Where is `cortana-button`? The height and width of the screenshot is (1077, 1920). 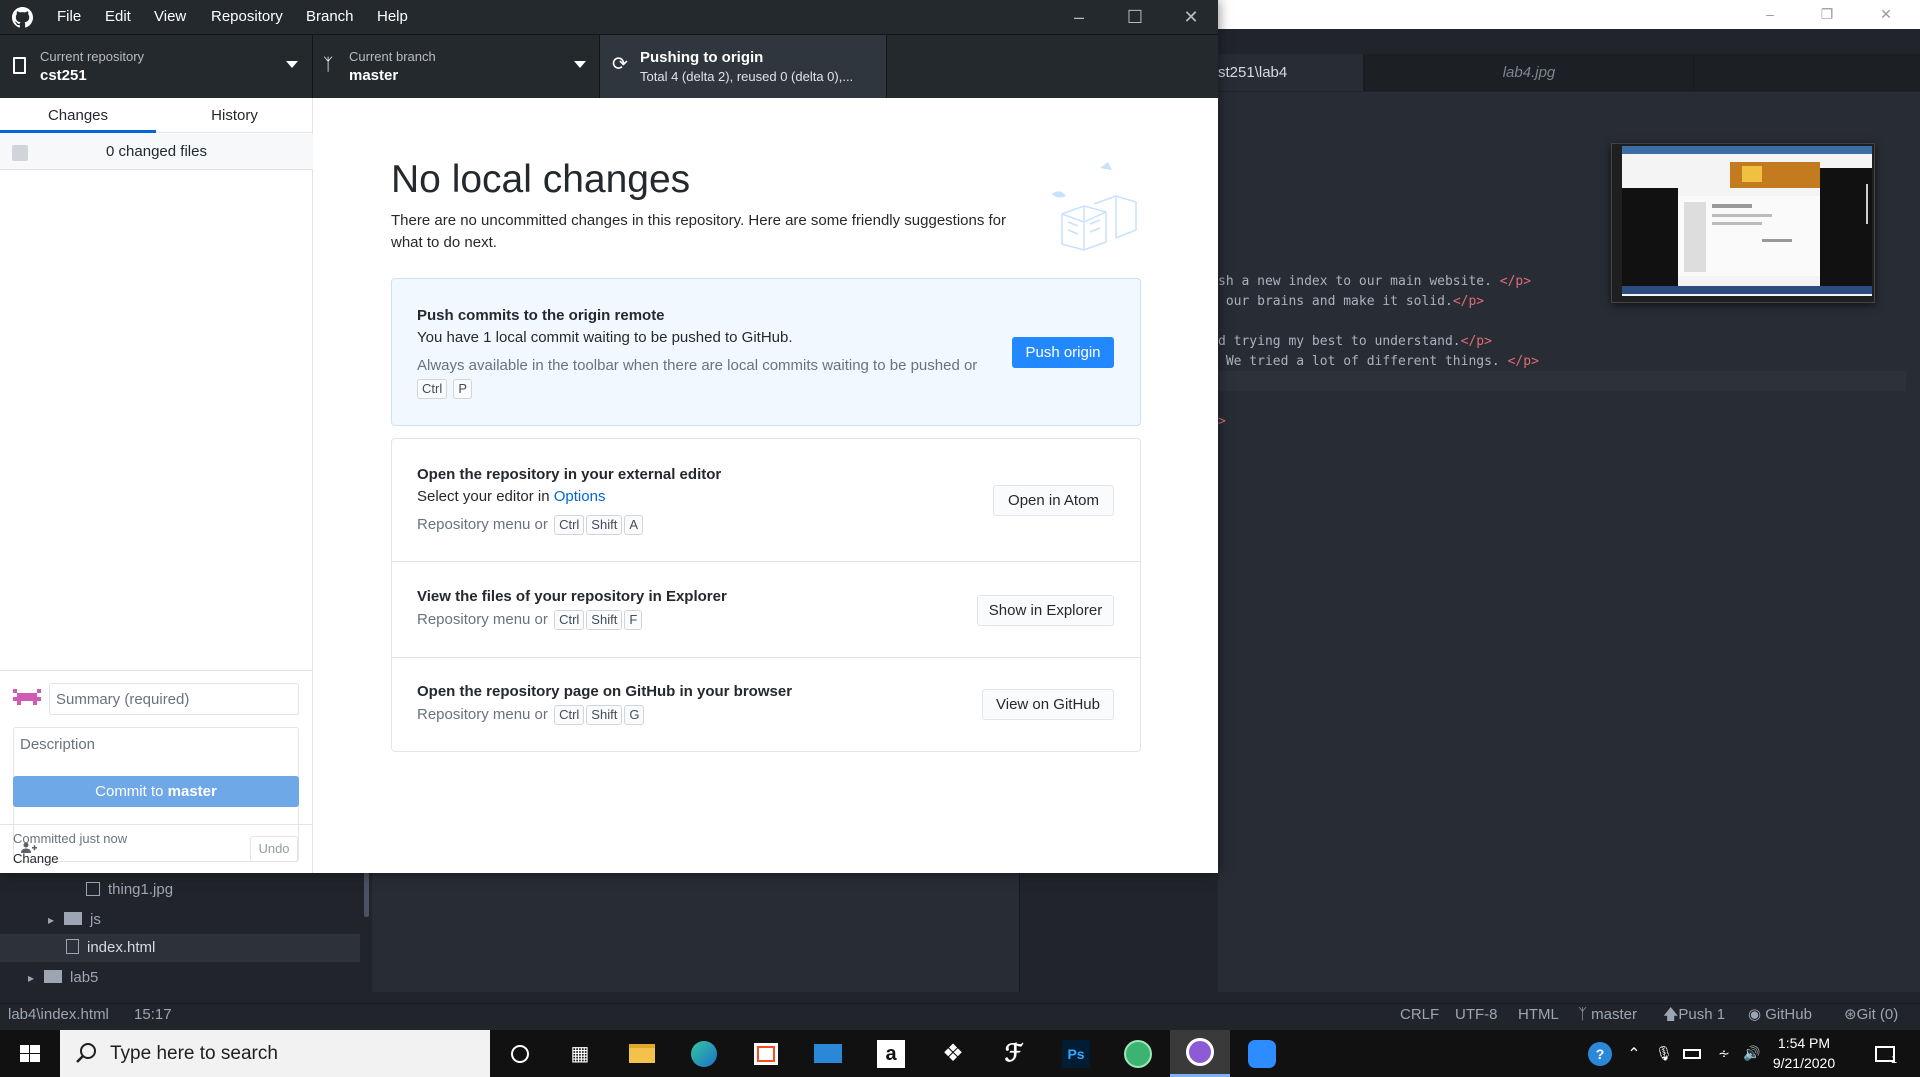
cortana-button is located at coordinates (520, 1053).